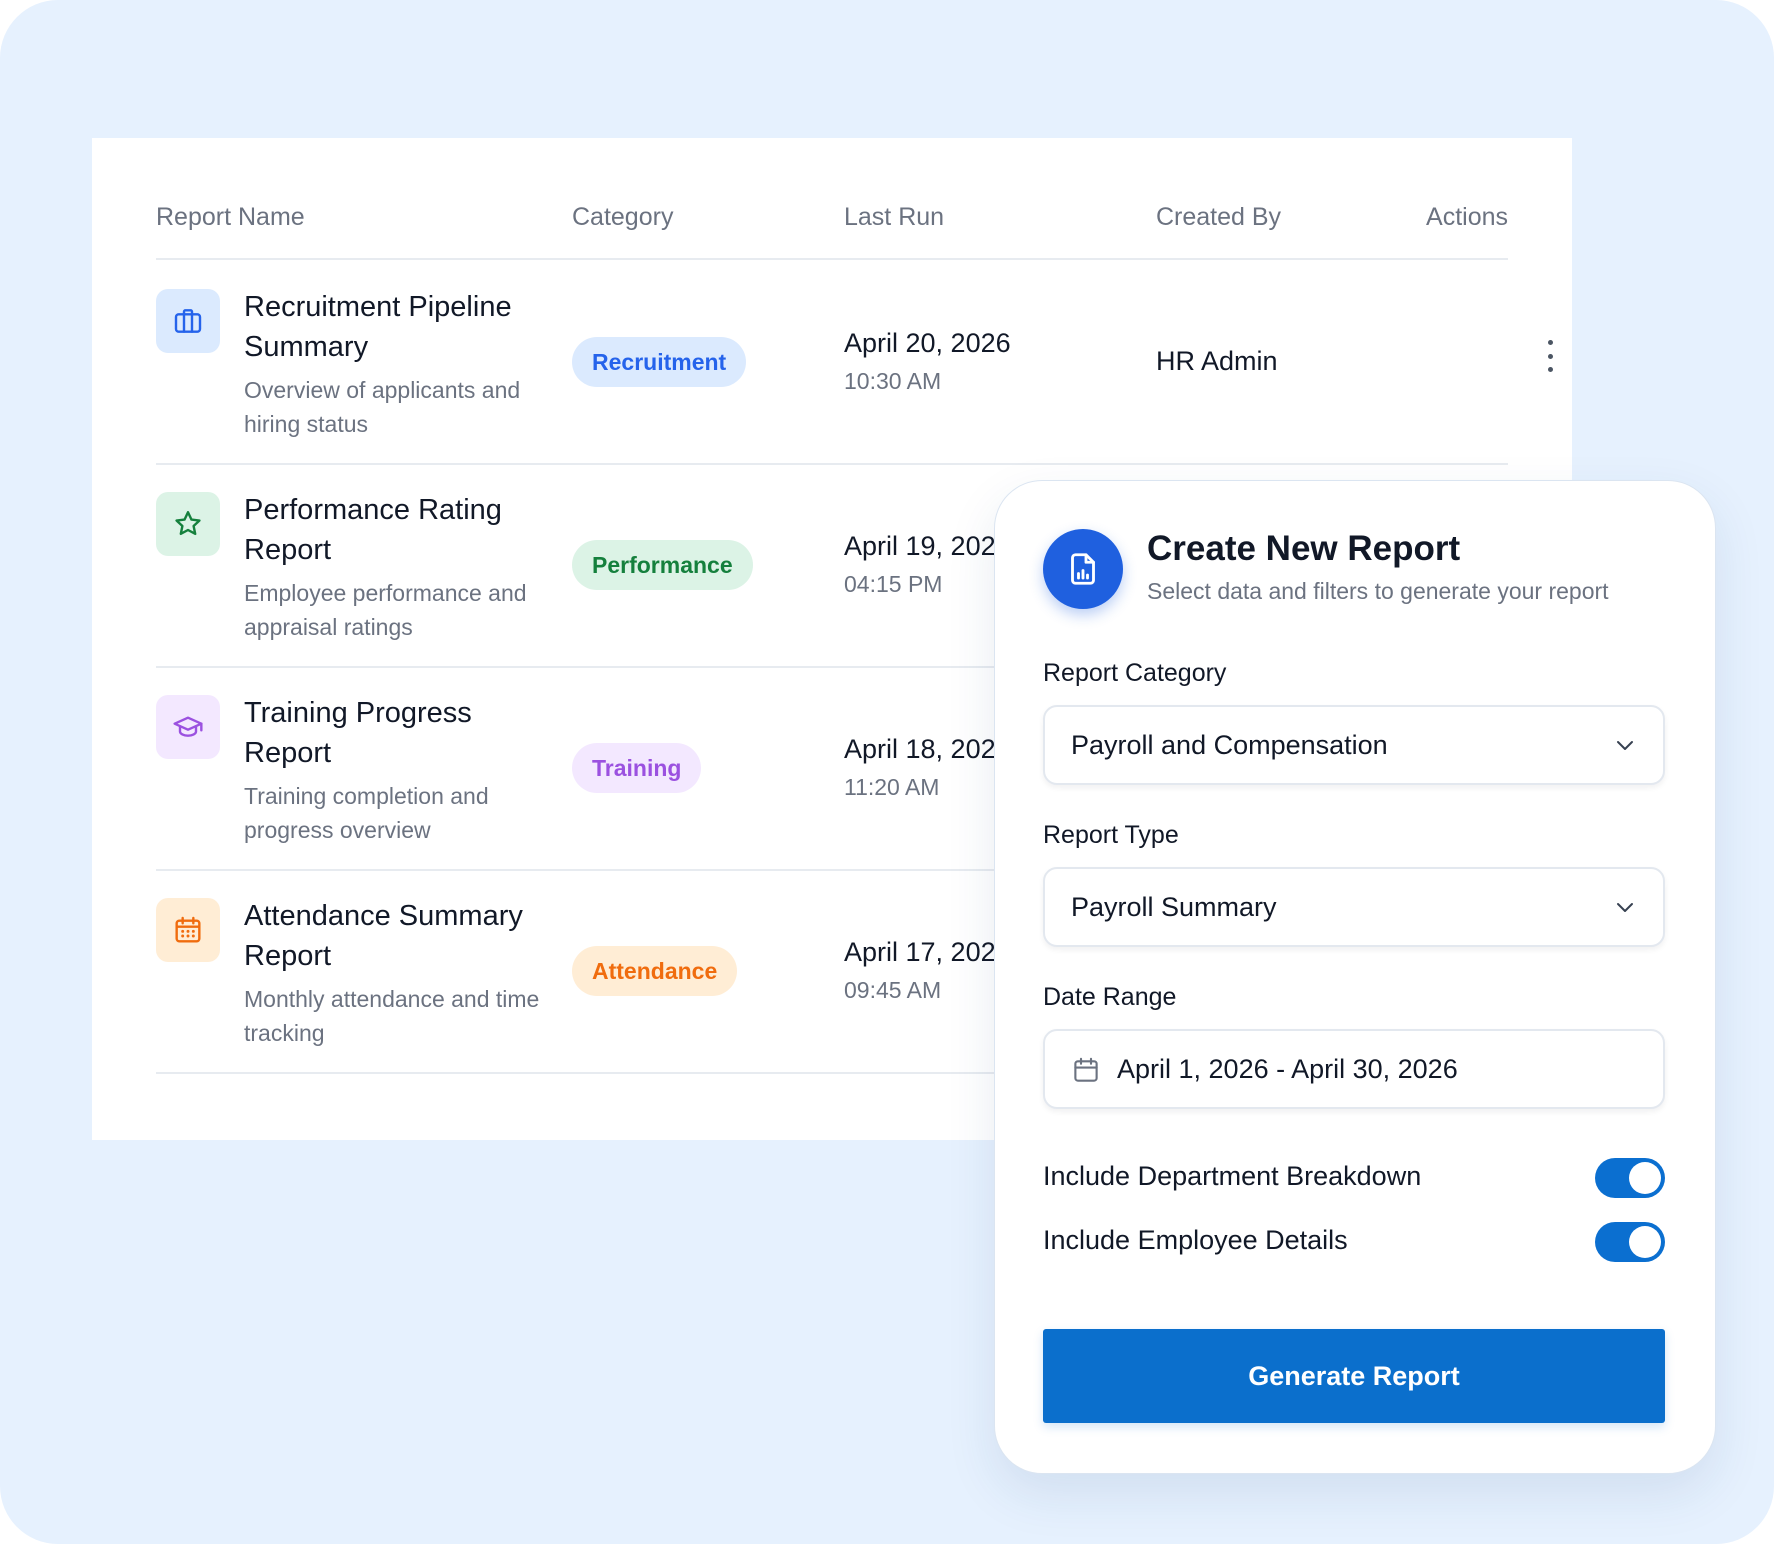 Image resolution: width=1774 pixels, height=1544 pixels. What do you see at coordinates (1304, 548) in the screenshot?
I see `panel-title: Create New Report` at bounding box center [1304, 548].